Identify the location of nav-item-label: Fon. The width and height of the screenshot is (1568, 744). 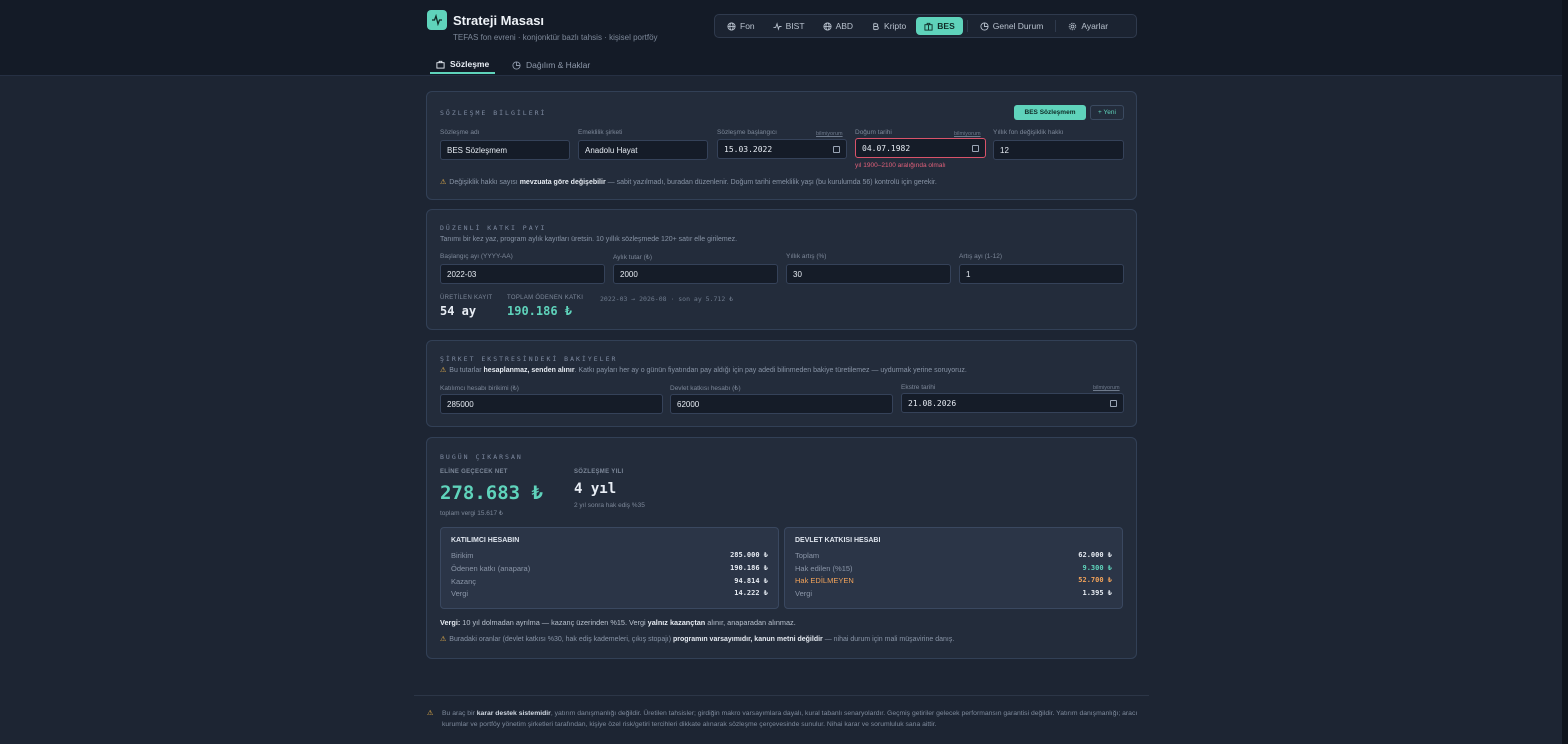
(747, 26).